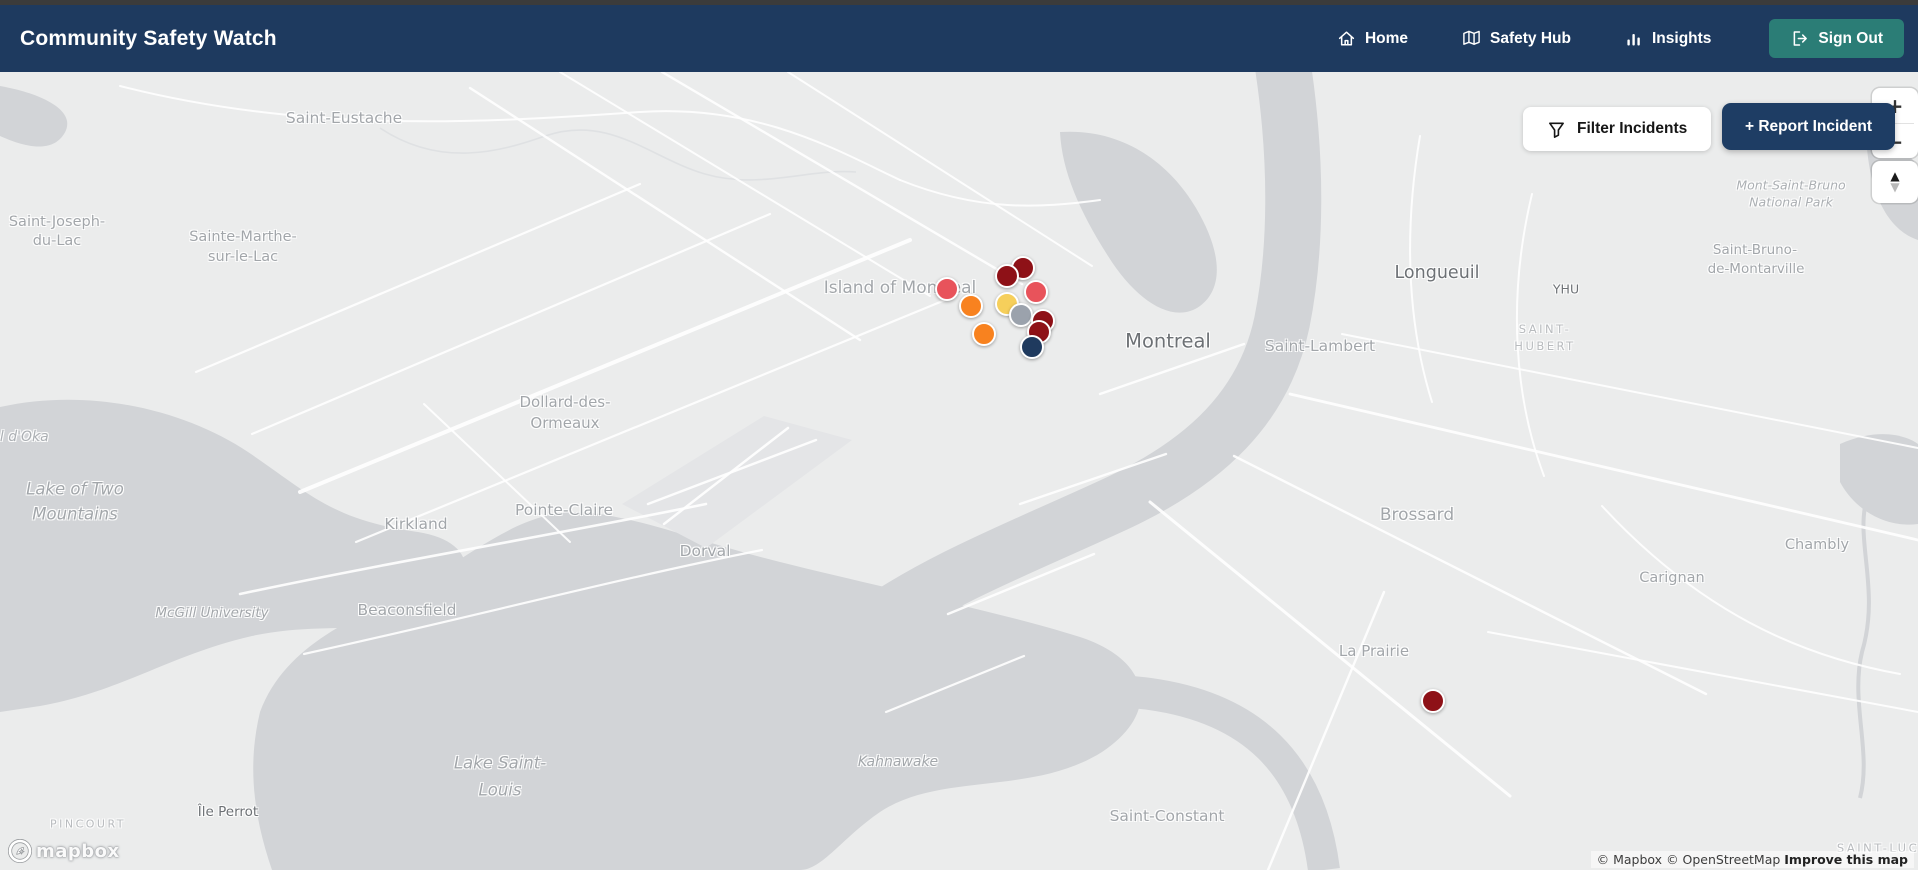 Image resolution: width=1918 pixels, height=870 pixels. I want to click on sign-out-button: Sign Out, so click(1836, 38).